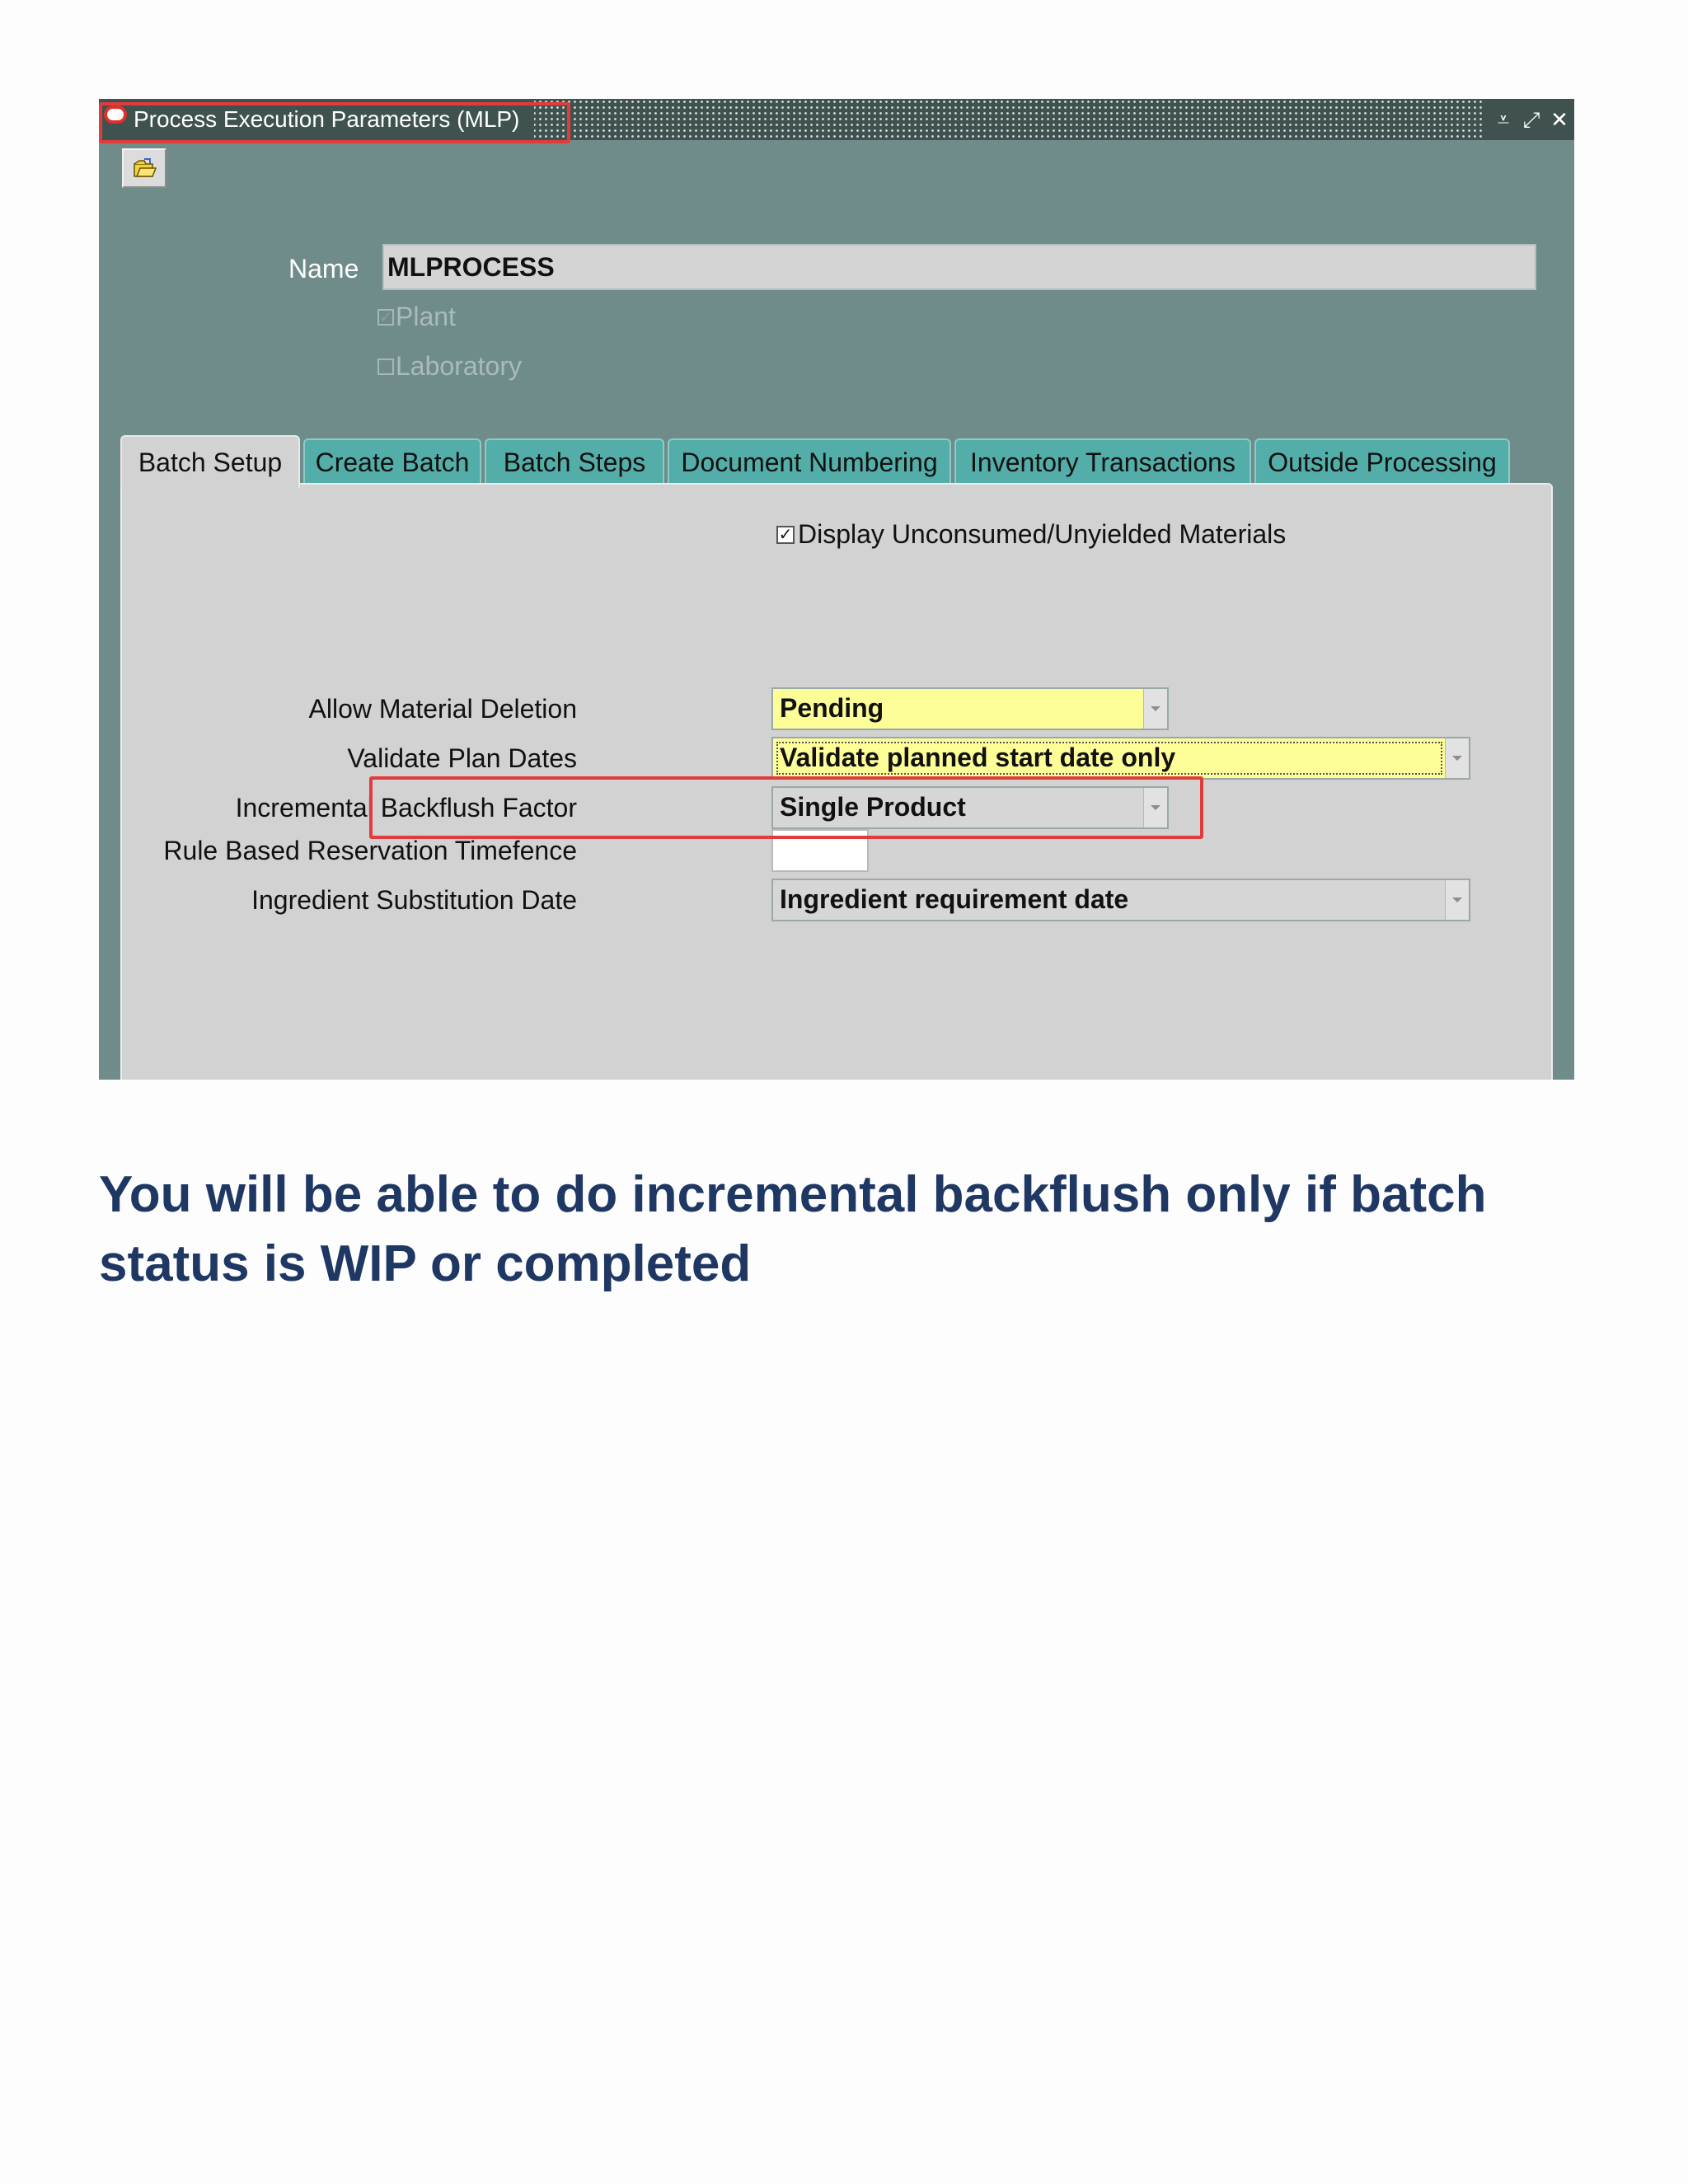  Describe the element at coordinates (832, 708) in the screenshot. I see `allow-material-deletion-value: Pending` at that location.